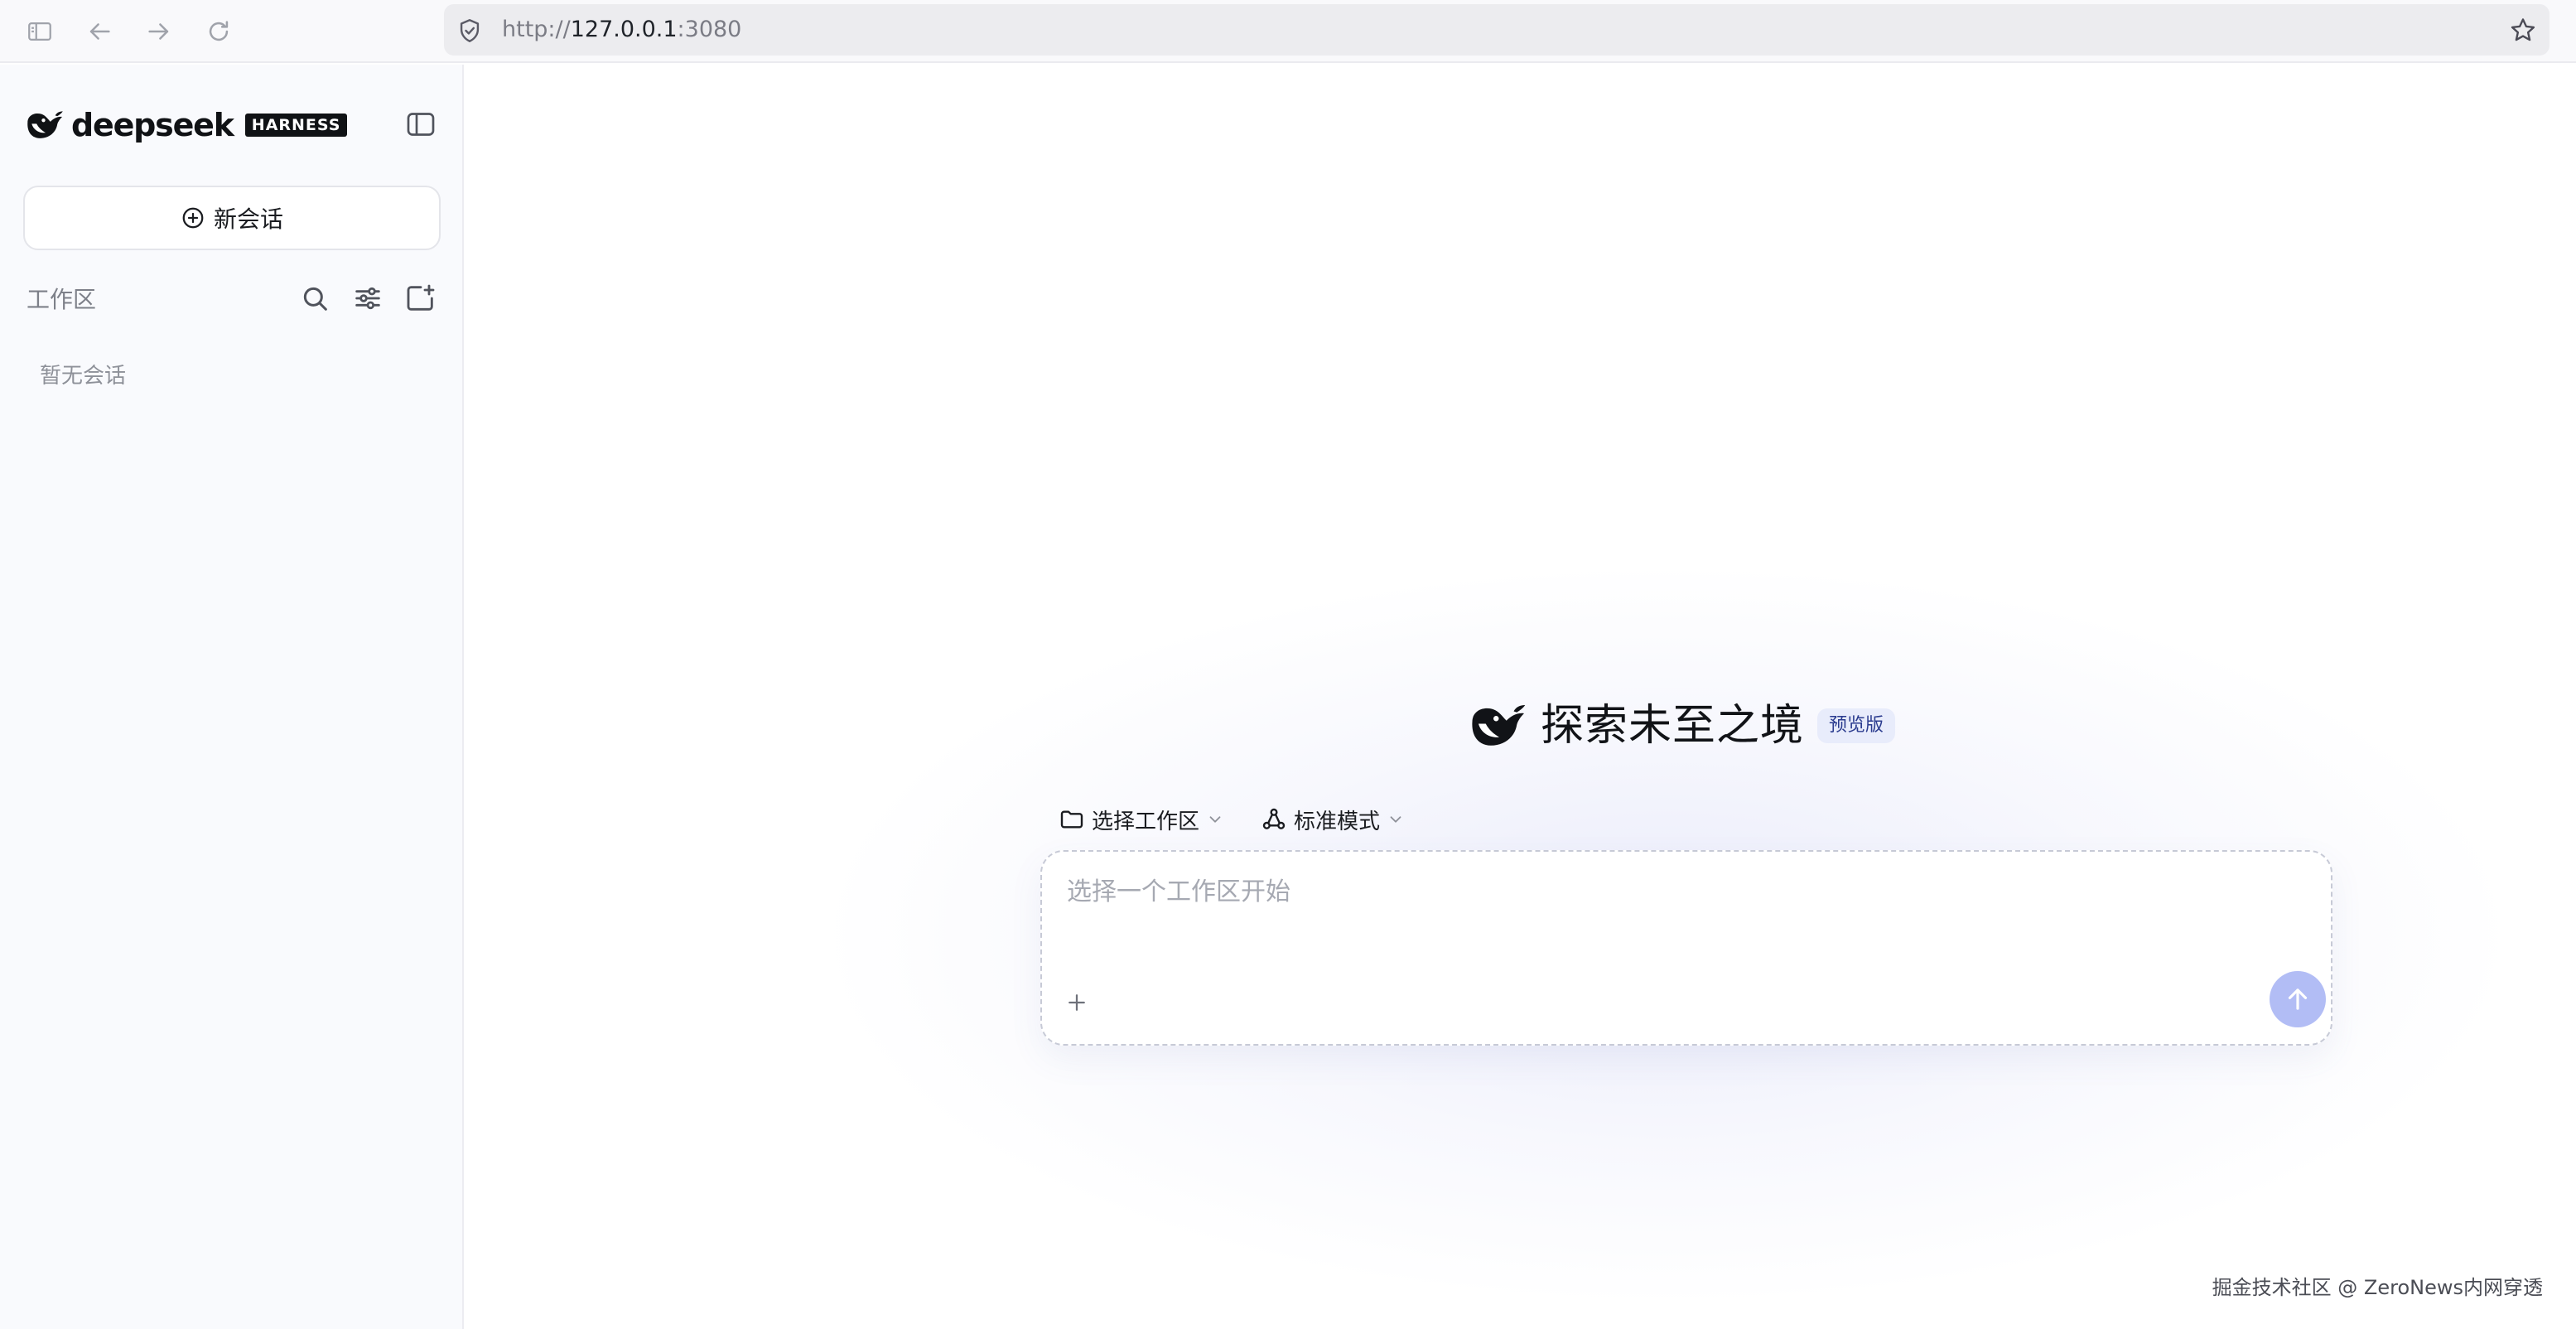 Image resolution: width=2576 pixels, height=1329 pixels. Describe the element at coordinates (420, 125) in the screenshot. I see `sidebar-toggle-icon` at that location.